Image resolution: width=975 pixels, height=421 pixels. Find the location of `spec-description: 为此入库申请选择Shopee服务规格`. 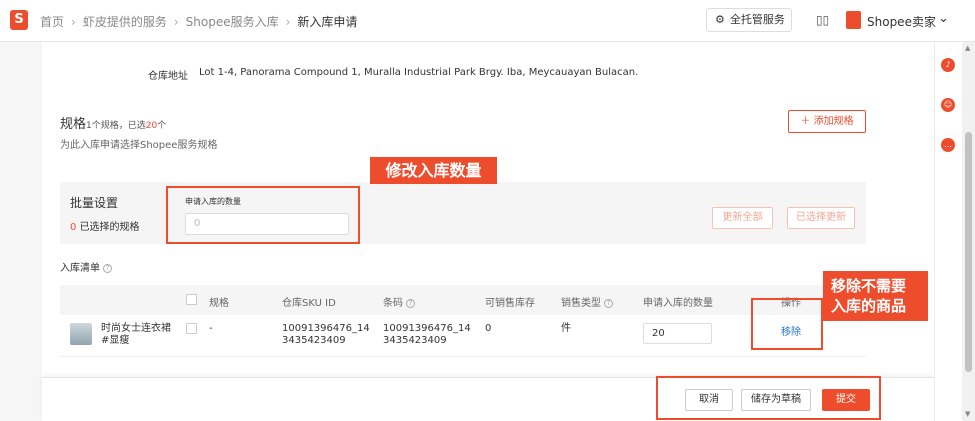

spec-description: 为此入库申请选择Shopee服务规格 is located at coordinates (139, 145).